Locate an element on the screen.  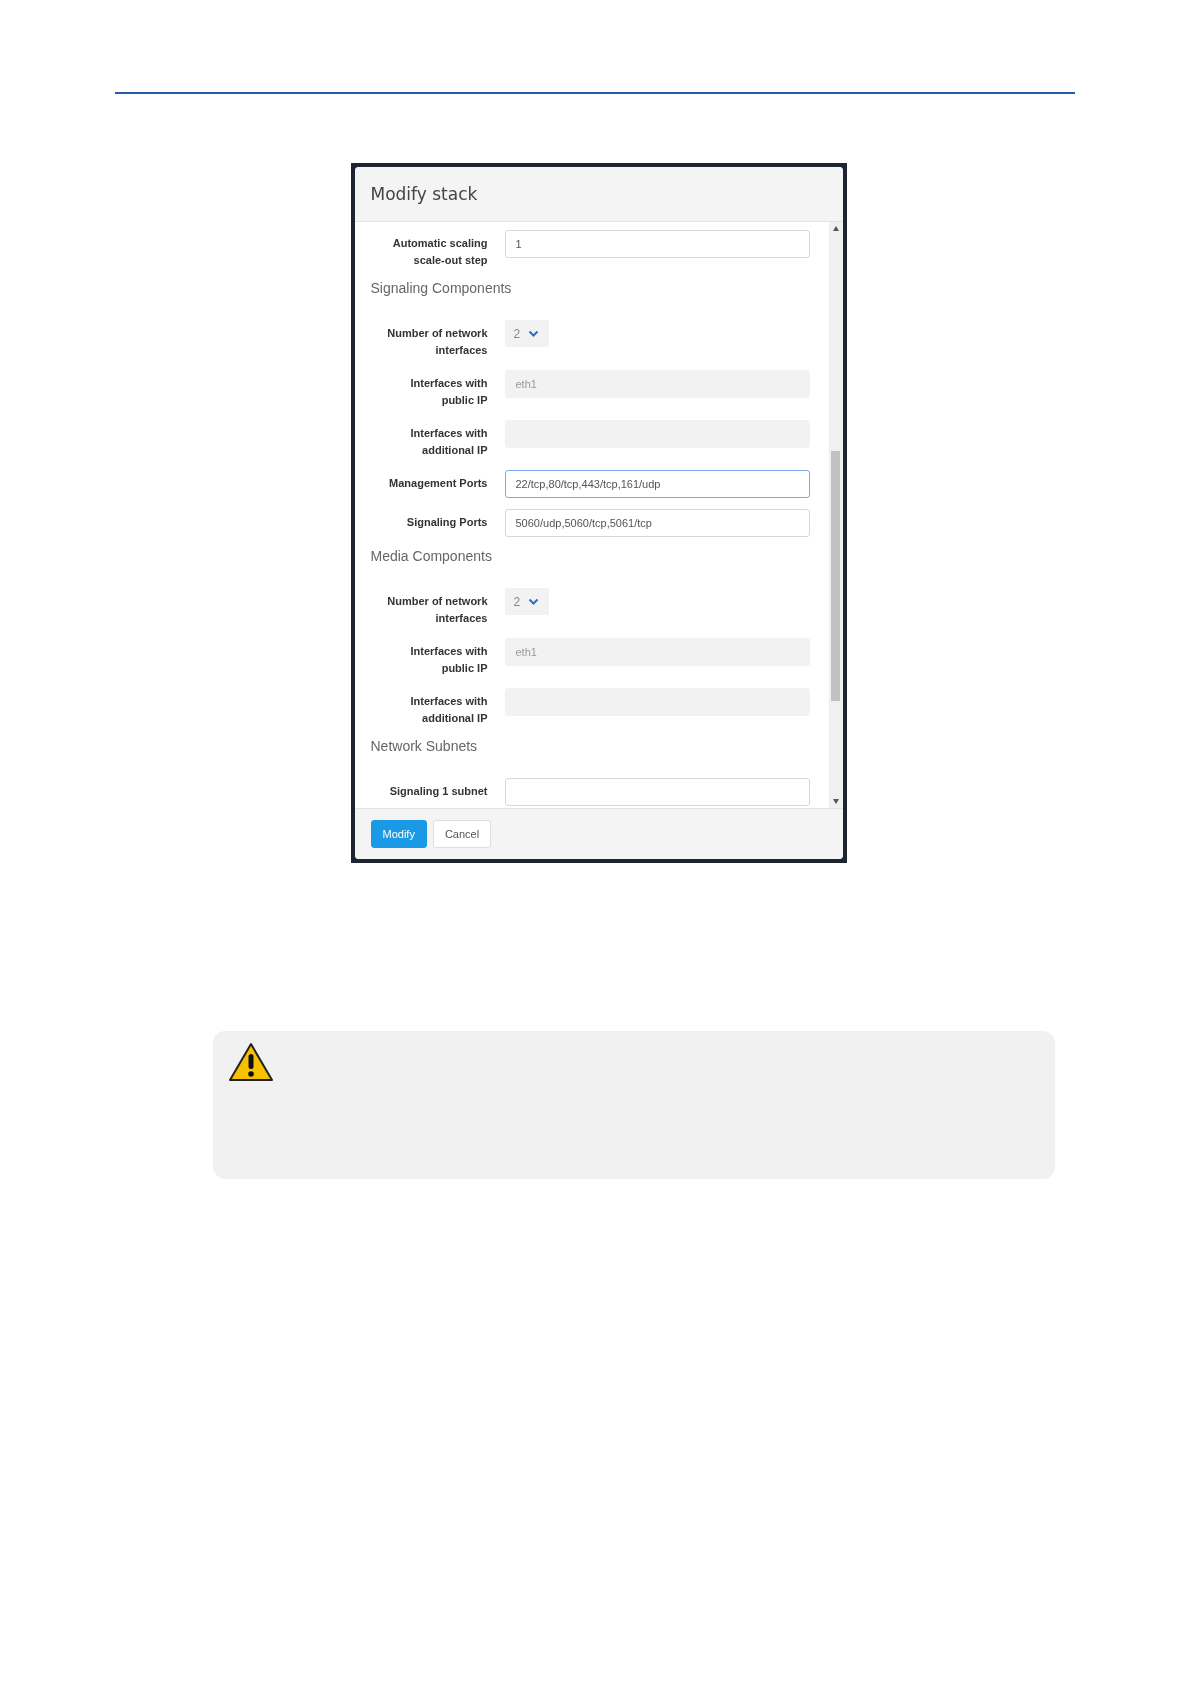
scroll-down-icon is located at coordinates (835, 801).